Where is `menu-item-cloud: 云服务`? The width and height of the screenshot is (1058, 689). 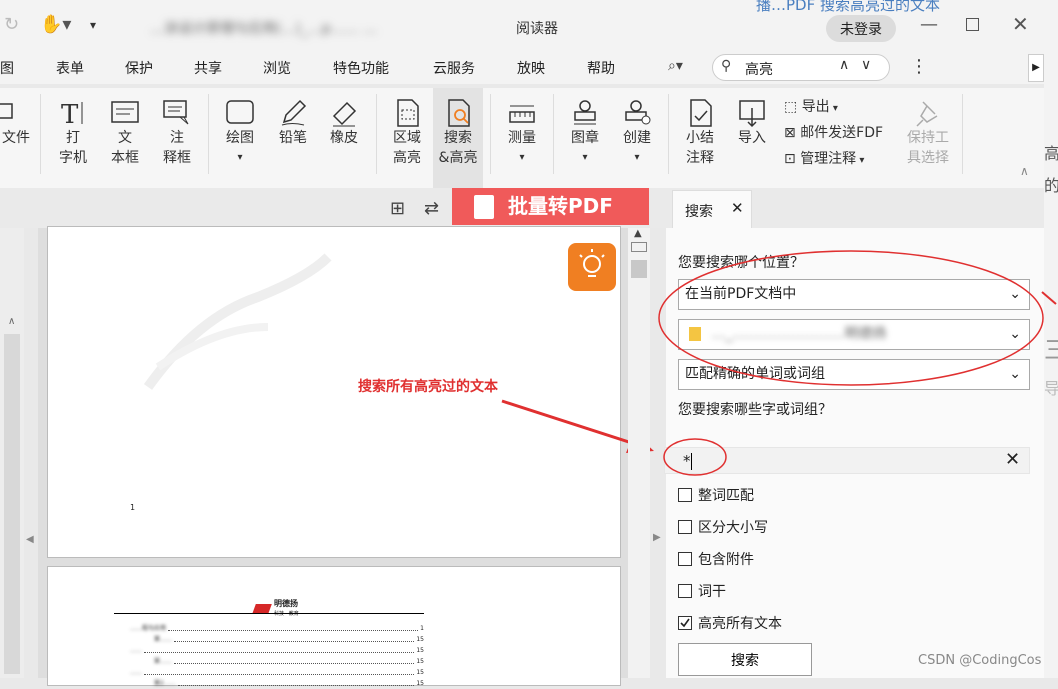 menu-item-cloud: 云服务 is located at coordinates (454, 68).